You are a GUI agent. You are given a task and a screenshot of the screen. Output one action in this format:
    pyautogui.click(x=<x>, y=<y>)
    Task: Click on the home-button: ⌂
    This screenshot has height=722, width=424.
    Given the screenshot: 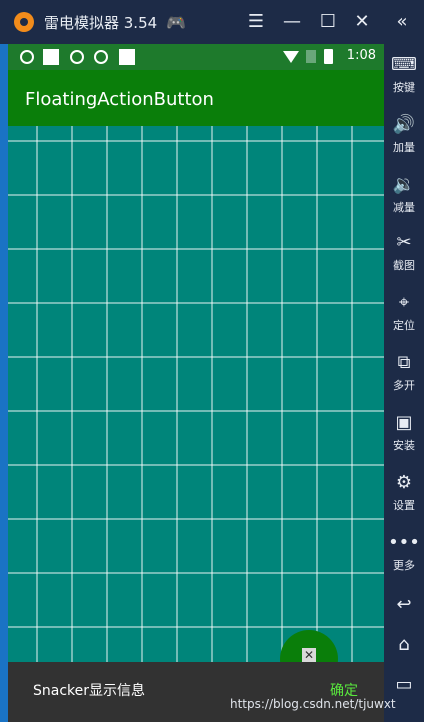 What is the action you would take?
    pyautogui.click(x=404, y=645)
    